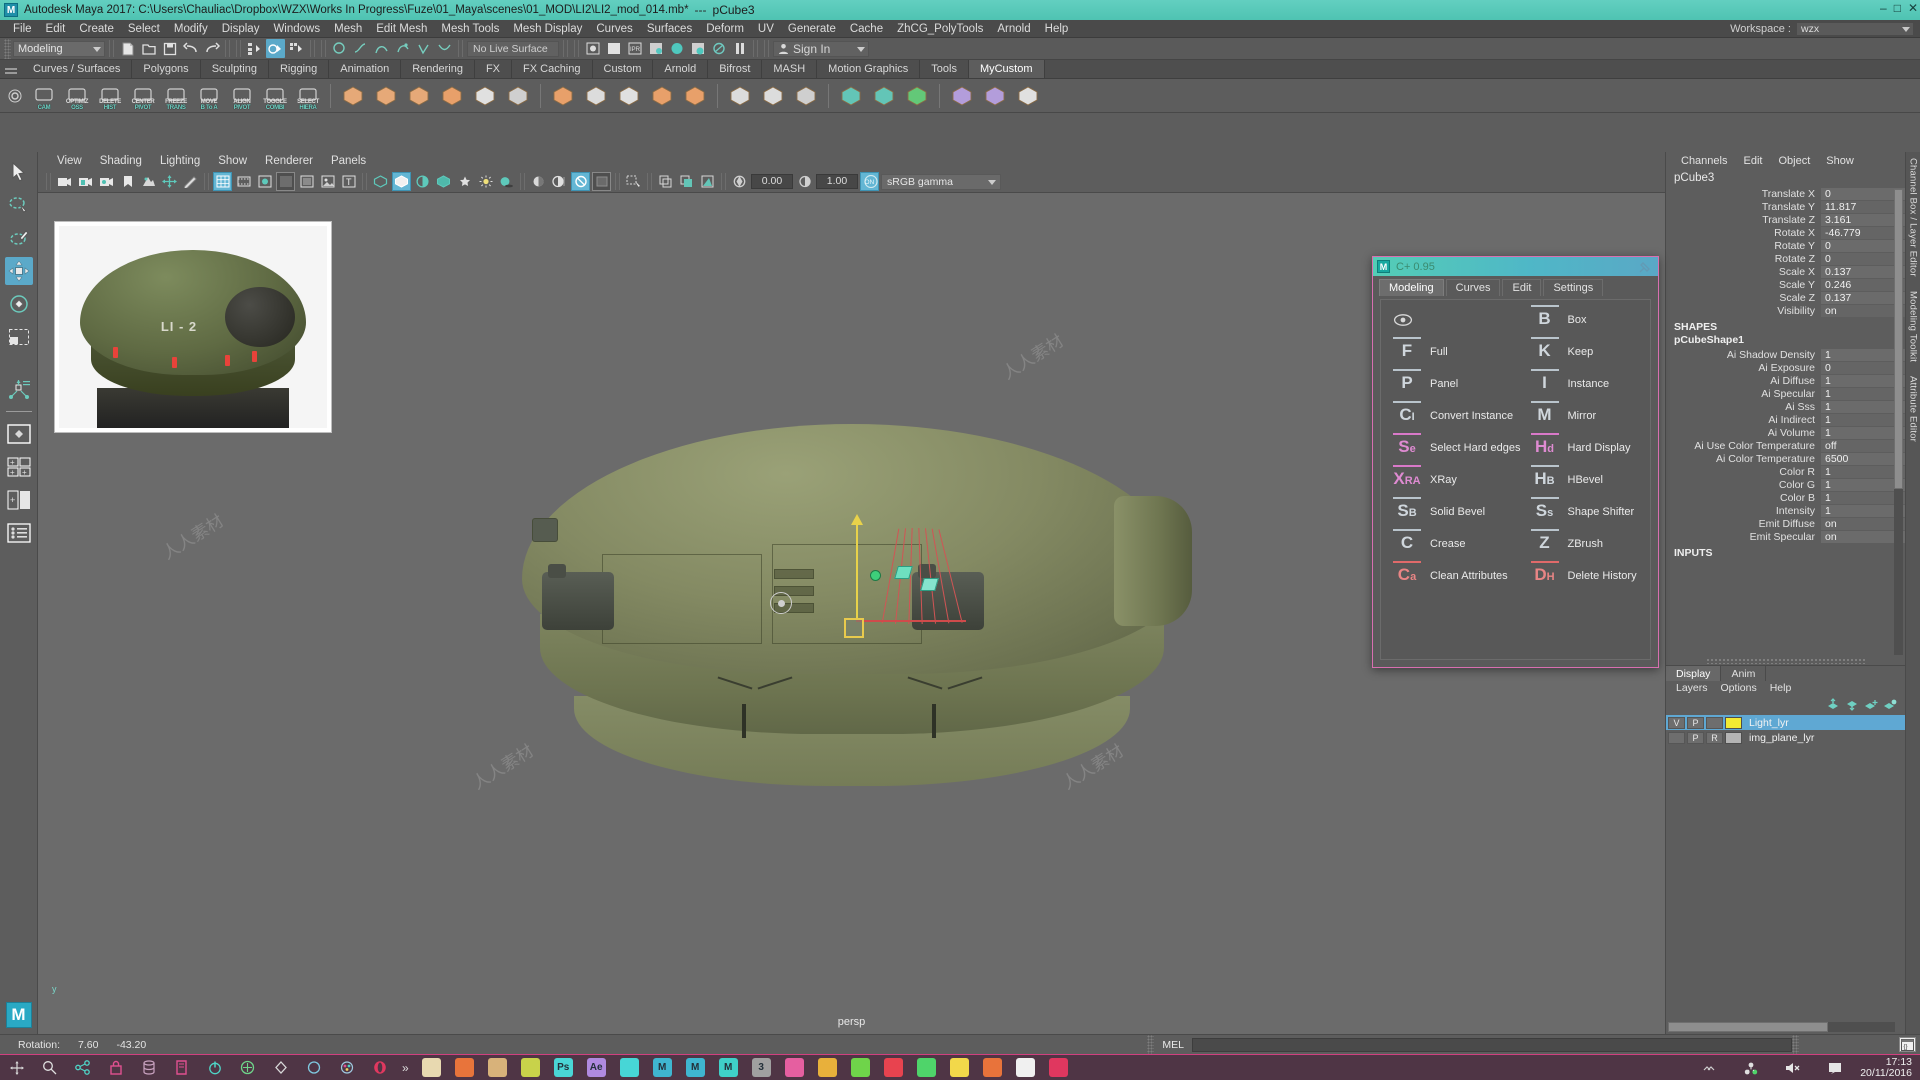 Image resolution: width=1920 pixels, height=1080 pixels. Describe the element at coordinates (1744, 673) in the screenshot. I see `layer-tab-anim: Anim` at that location.